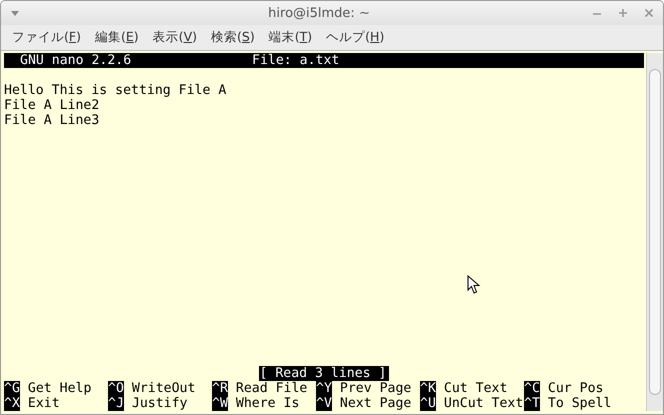 This screenshot has width=664, height=415. Describe the element at coordinates (12, 388) in the screenshot. I see `shortcut-key: ^G` at that location.